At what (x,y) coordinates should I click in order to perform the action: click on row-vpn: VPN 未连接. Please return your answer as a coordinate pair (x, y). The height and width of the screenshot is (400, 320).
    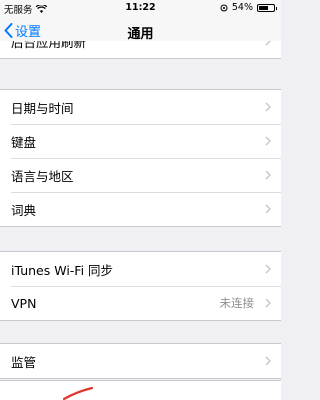
    Looking at the image, I should click on (140, 303).